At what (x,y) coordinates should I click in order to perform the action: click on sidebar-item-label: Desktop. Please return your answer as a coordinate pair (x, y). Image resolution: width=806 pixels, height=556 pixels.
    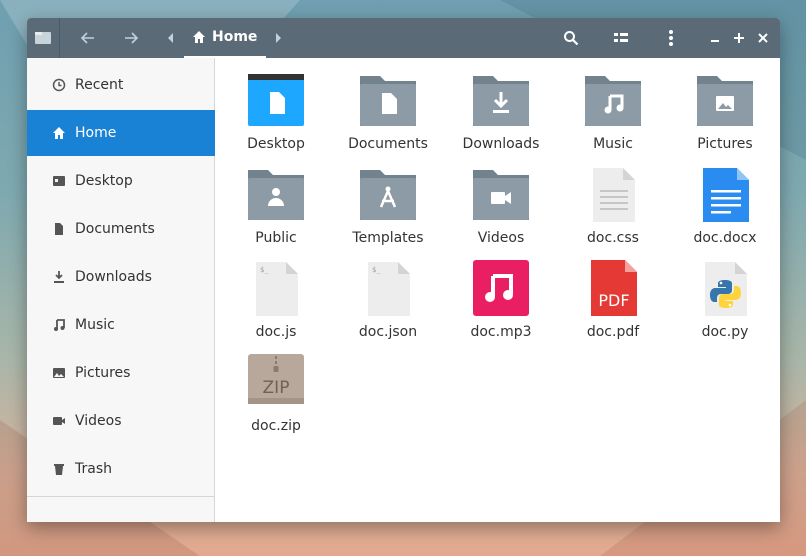
    Looking at the image, I should click on (104, 181).